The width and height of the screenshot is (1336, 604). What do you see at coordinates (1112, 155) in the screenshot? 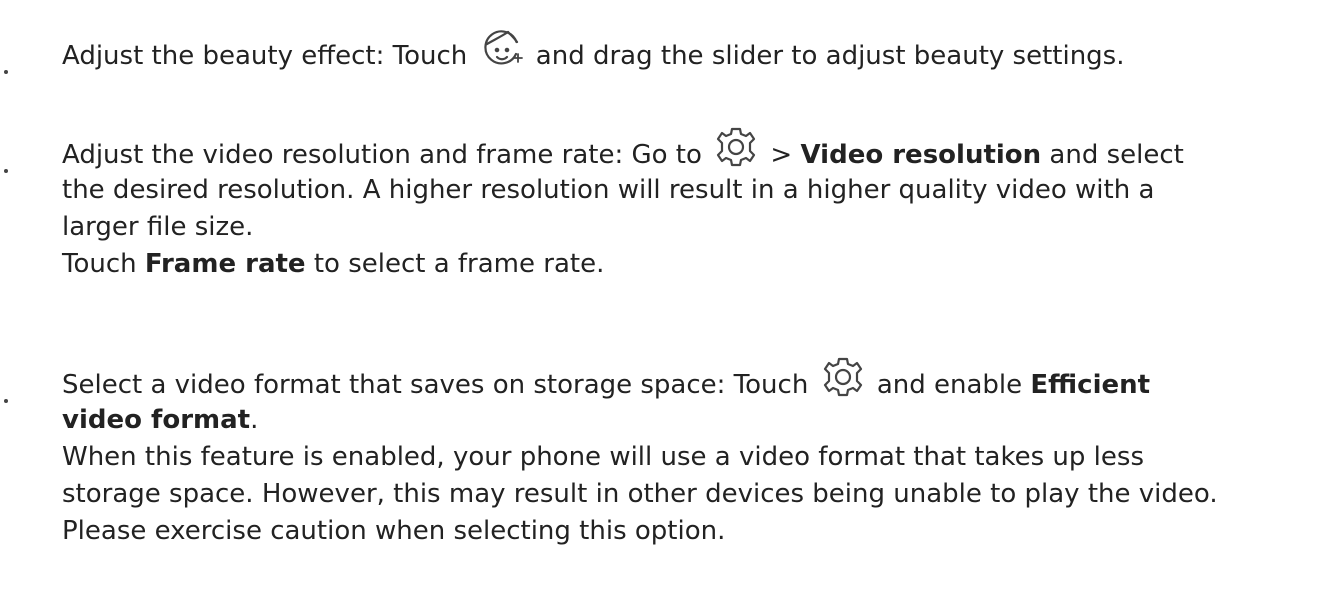
I see `item-text: and select` at bounding box center [1112, 155].